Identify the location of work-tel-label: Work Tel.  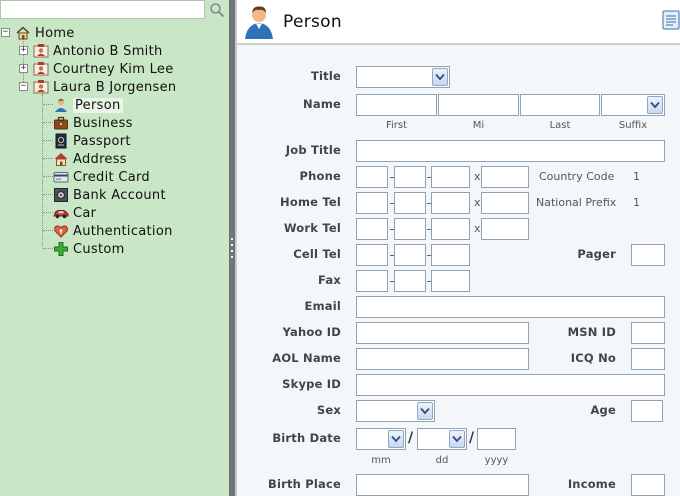
(312, 228).